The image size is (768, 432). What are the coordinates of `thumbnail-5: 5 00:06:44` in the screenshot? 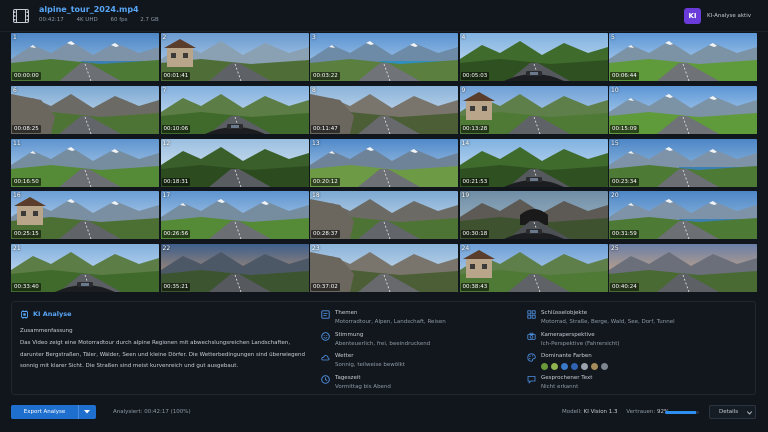 It's located at (683, 57).